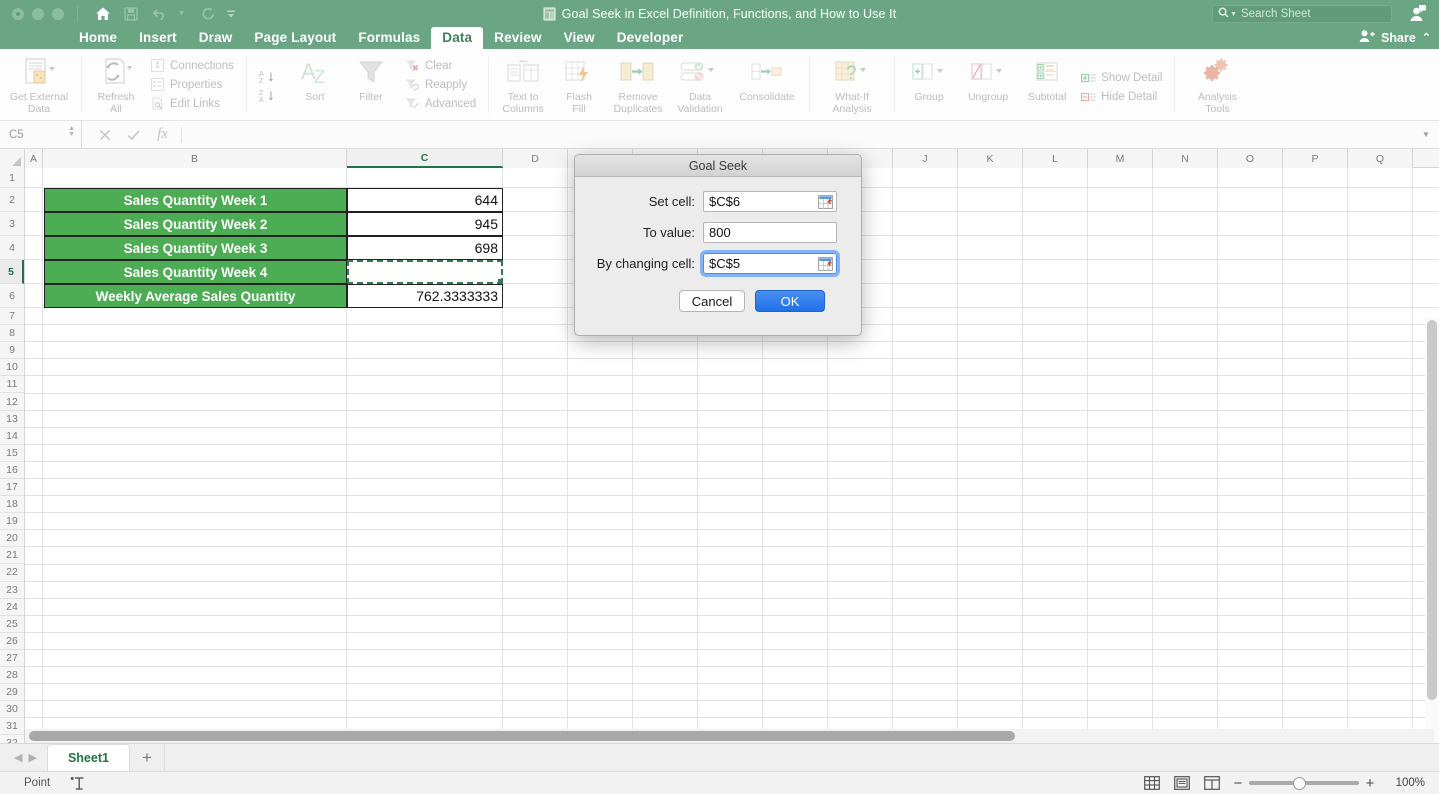 The width and height of the screenshot is (1439, 794). Describe the element at coordinates (98, 38) in the screenshot. I see `tab-home: Home` at that location.